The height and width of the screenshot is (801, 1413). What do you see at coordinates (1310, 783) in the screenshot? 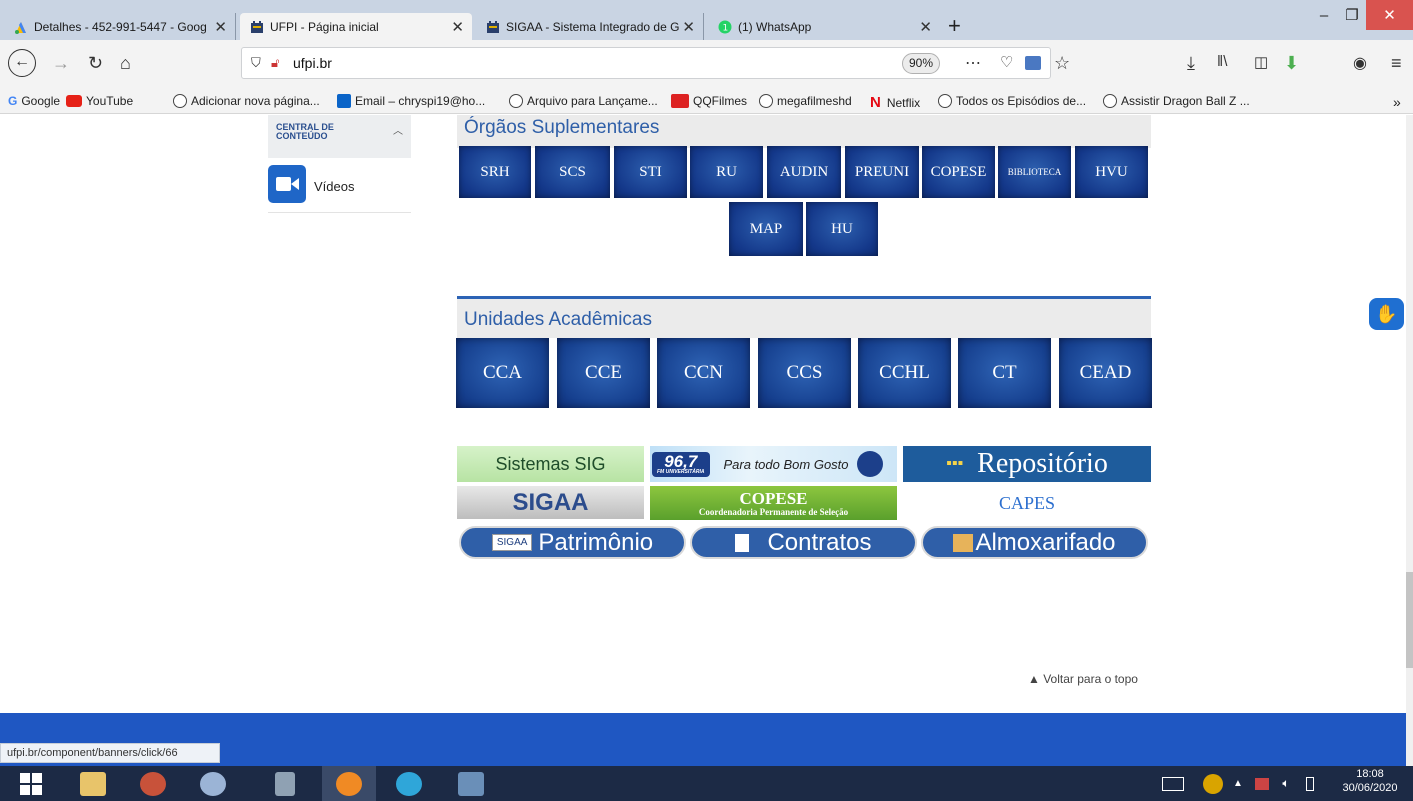
I see `battery-icon` at bounding box center [1310, 783].